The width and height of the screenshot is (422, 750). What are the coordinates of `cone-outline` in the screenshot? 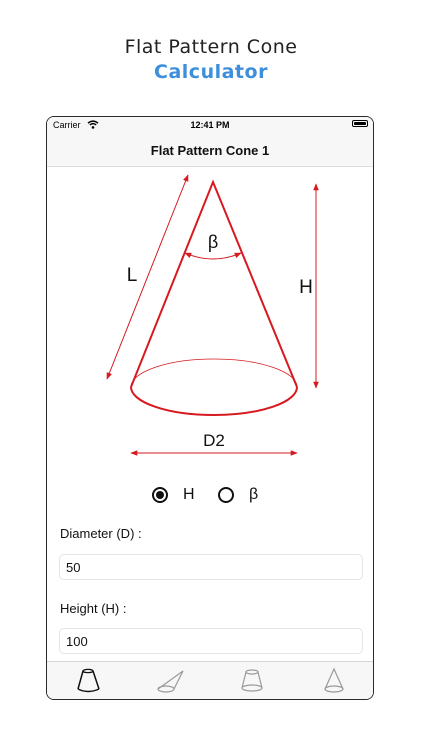 It's located at (214, 283).